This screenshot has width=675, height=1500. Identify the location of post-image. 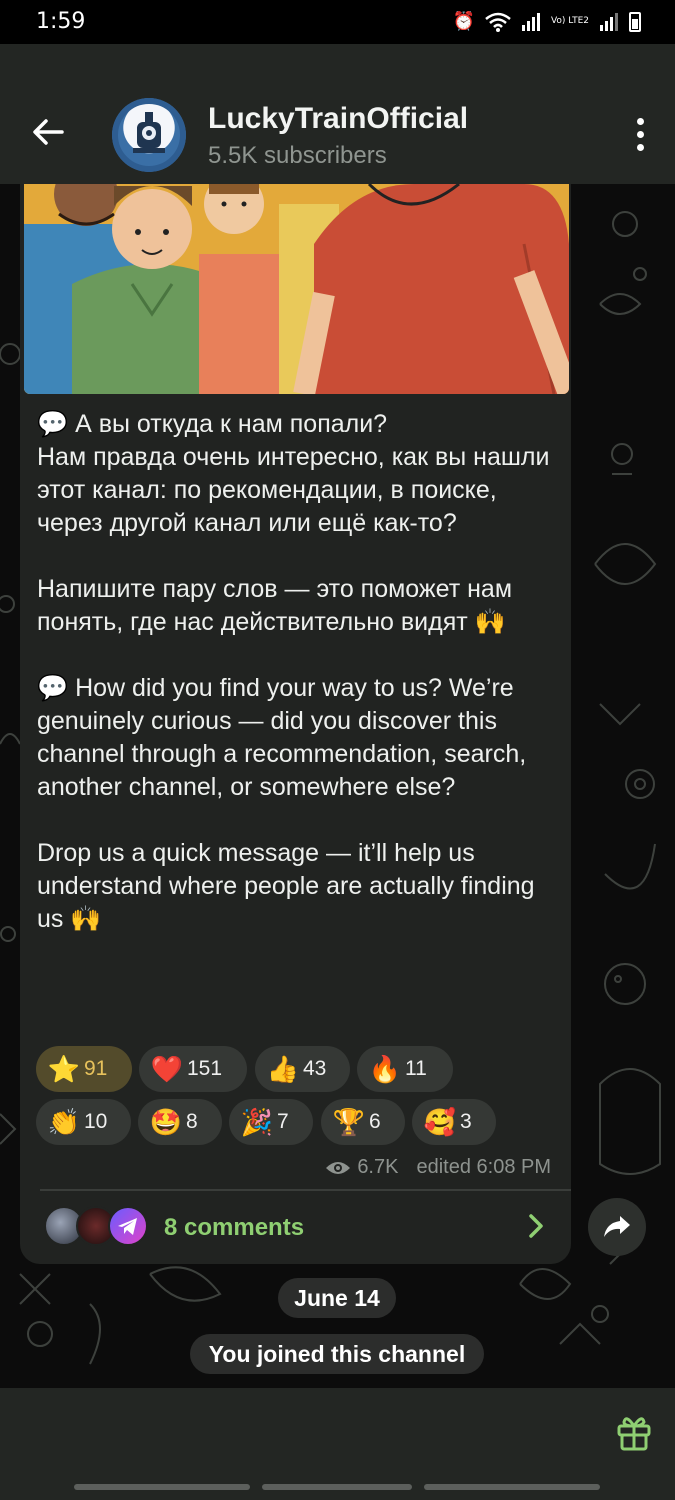
(296, 289).